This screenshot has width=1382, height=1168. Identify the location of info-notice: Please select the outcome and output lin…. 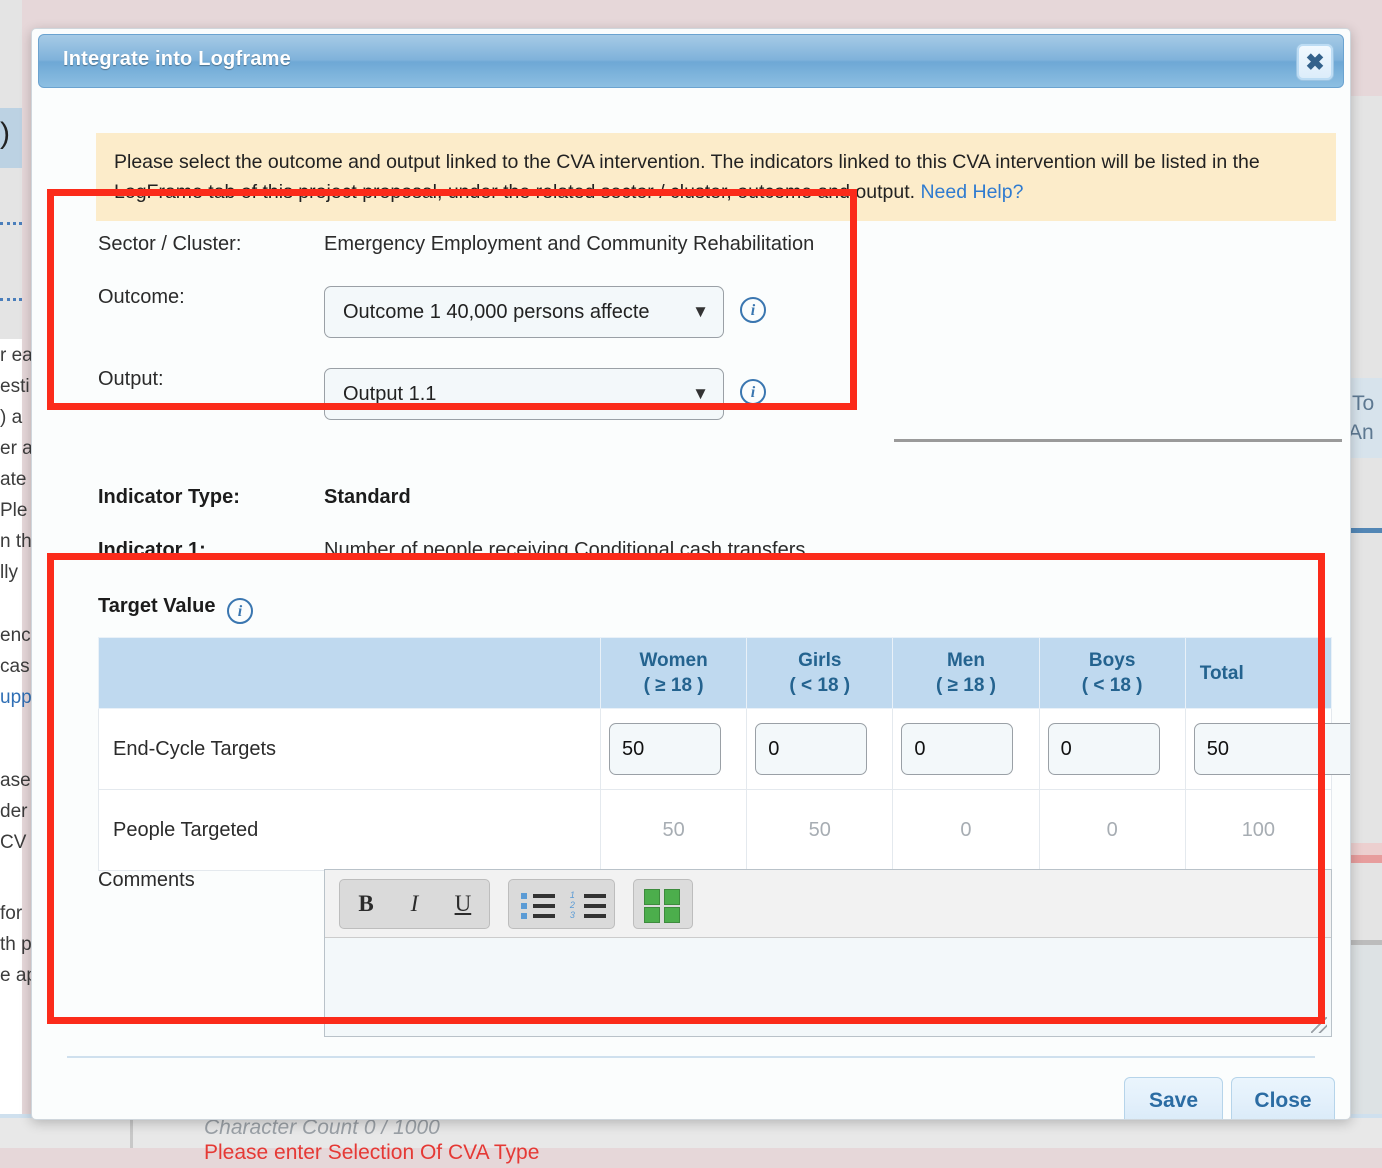
(716, 177).